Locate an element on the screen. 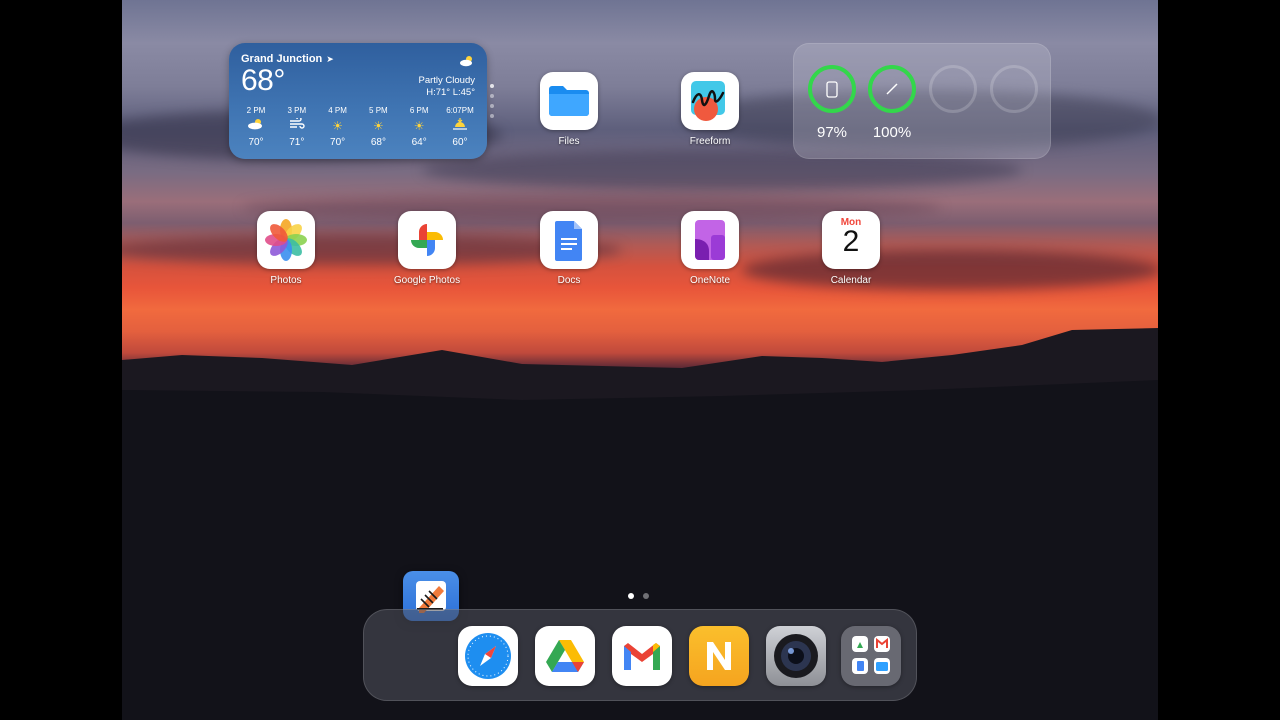  battery-percent: 97% is located at coordinates (832, 132).